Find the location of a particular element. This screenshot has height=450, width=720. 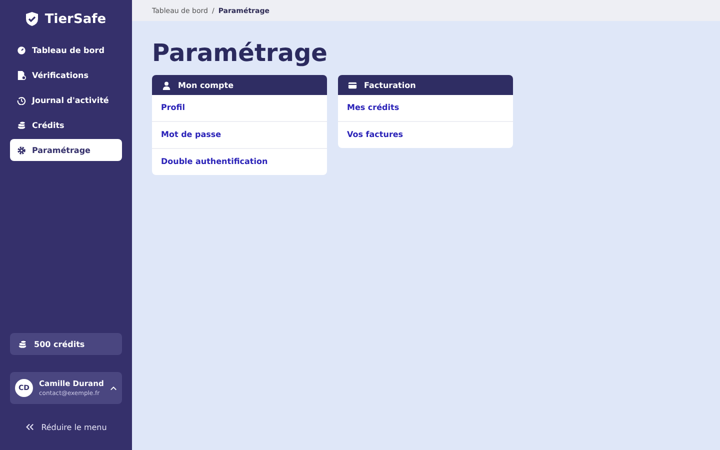

sidebar-item: Vérifications is located at coordinates (66, 75).